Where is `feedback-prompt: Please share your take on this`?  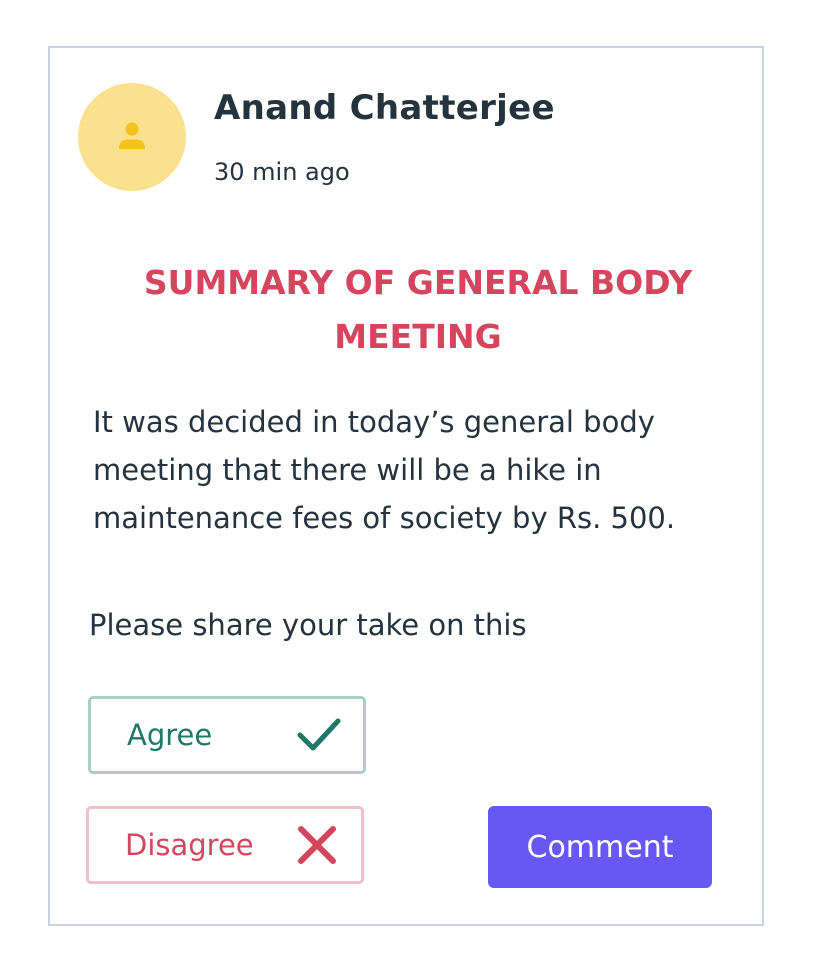 feedback-prompt: Please share your take on this is located at coordinates (308, 625).